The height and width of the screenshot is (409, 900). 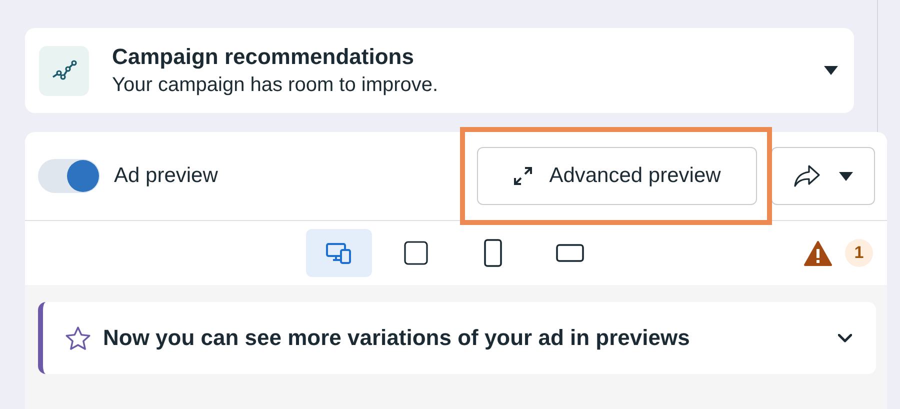 I want to click on square-frame-icon, so click(x=416, y=253).